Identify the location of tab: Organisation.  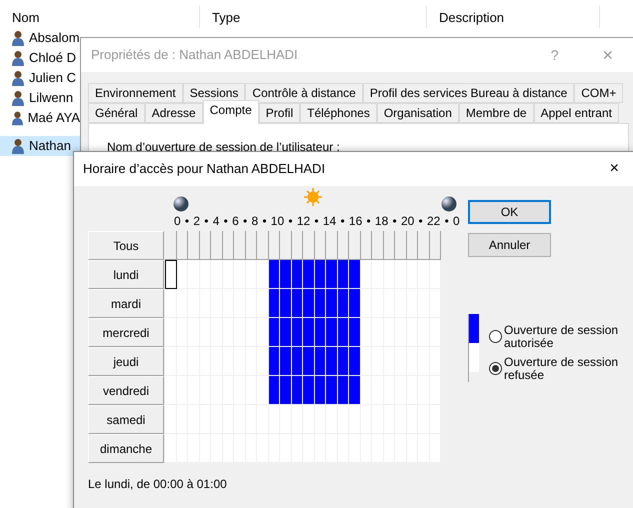
(417, 113).